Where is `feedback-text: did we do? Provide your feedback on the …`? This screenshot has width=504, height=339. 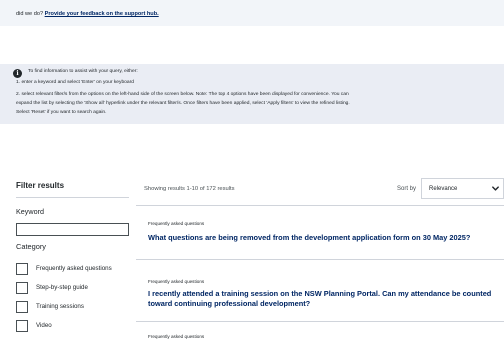 feedback-text: did we do? Provide your feedback on the … is located at coordinates (87, 14).